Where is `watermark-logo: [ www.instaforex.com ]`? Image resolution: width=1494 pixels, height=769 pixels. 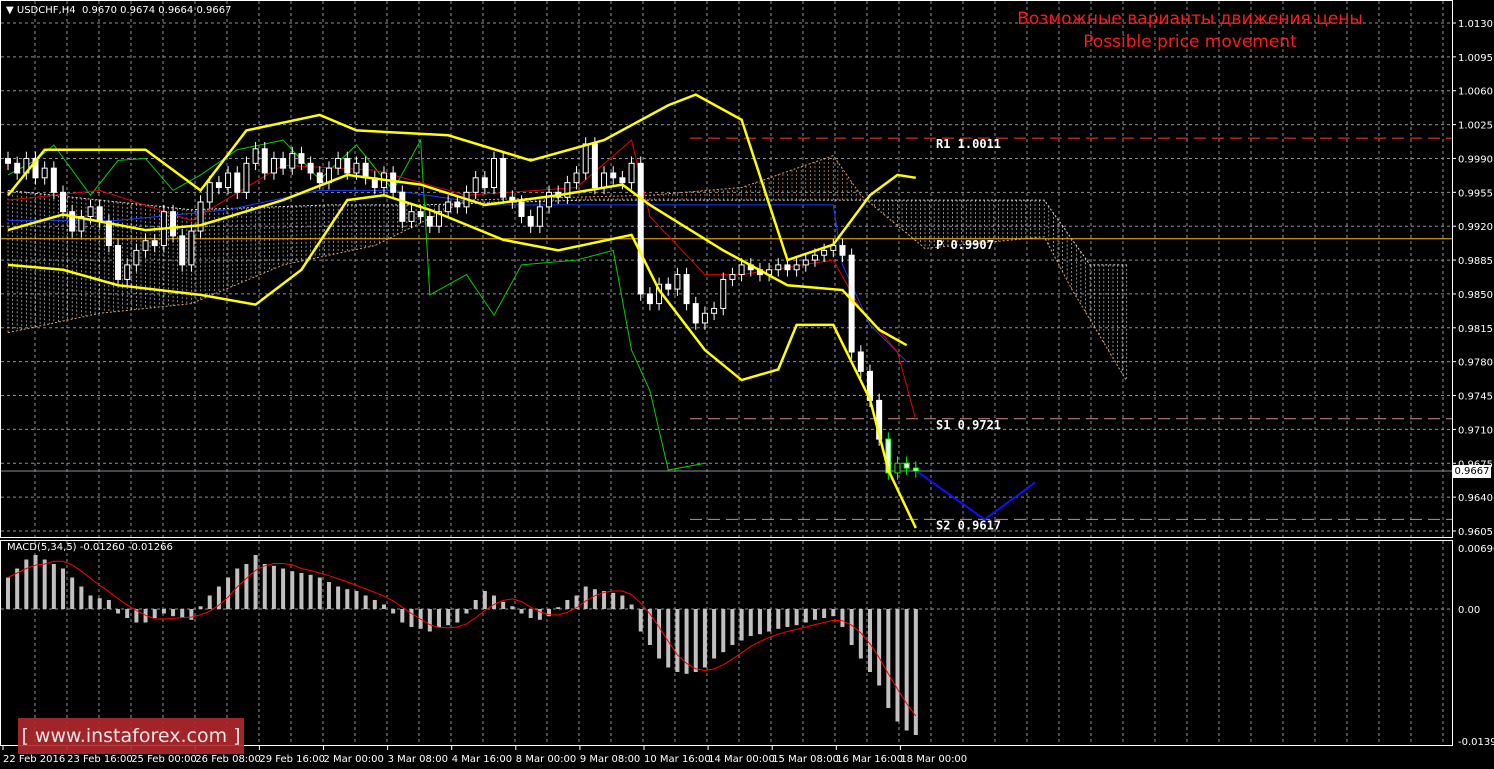 watermark-logo: [ www.instaforex.com ] is located at coordinates (131, 736).